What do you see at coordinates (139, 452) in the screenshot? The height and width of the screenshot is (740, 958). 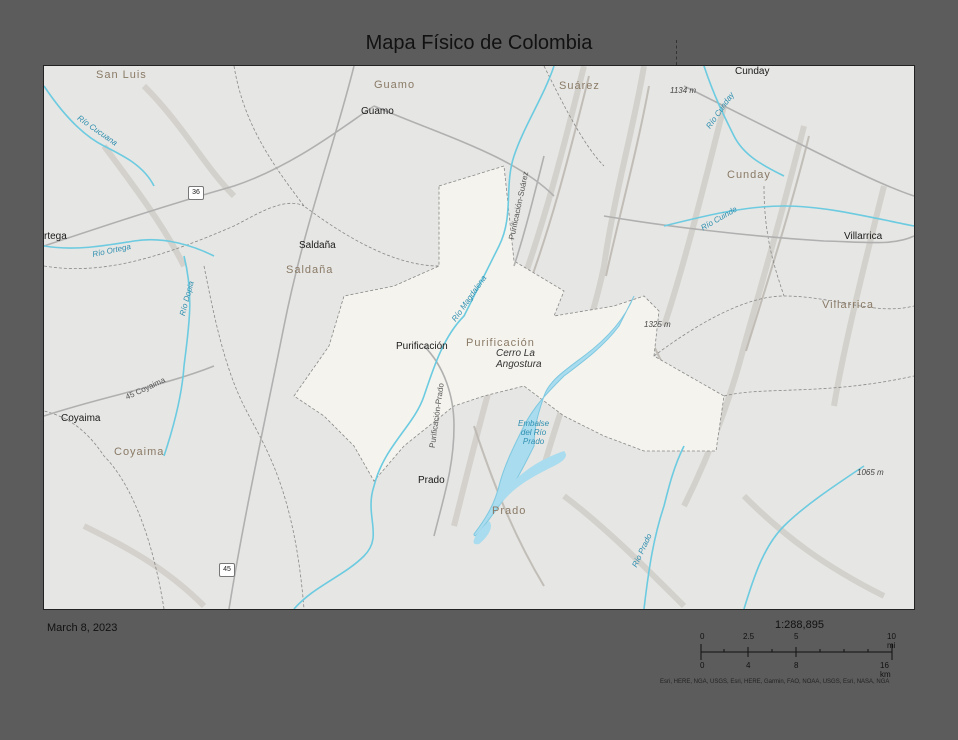 I see `region-coyaima: Coyaima` at bounding box center [139, 452].